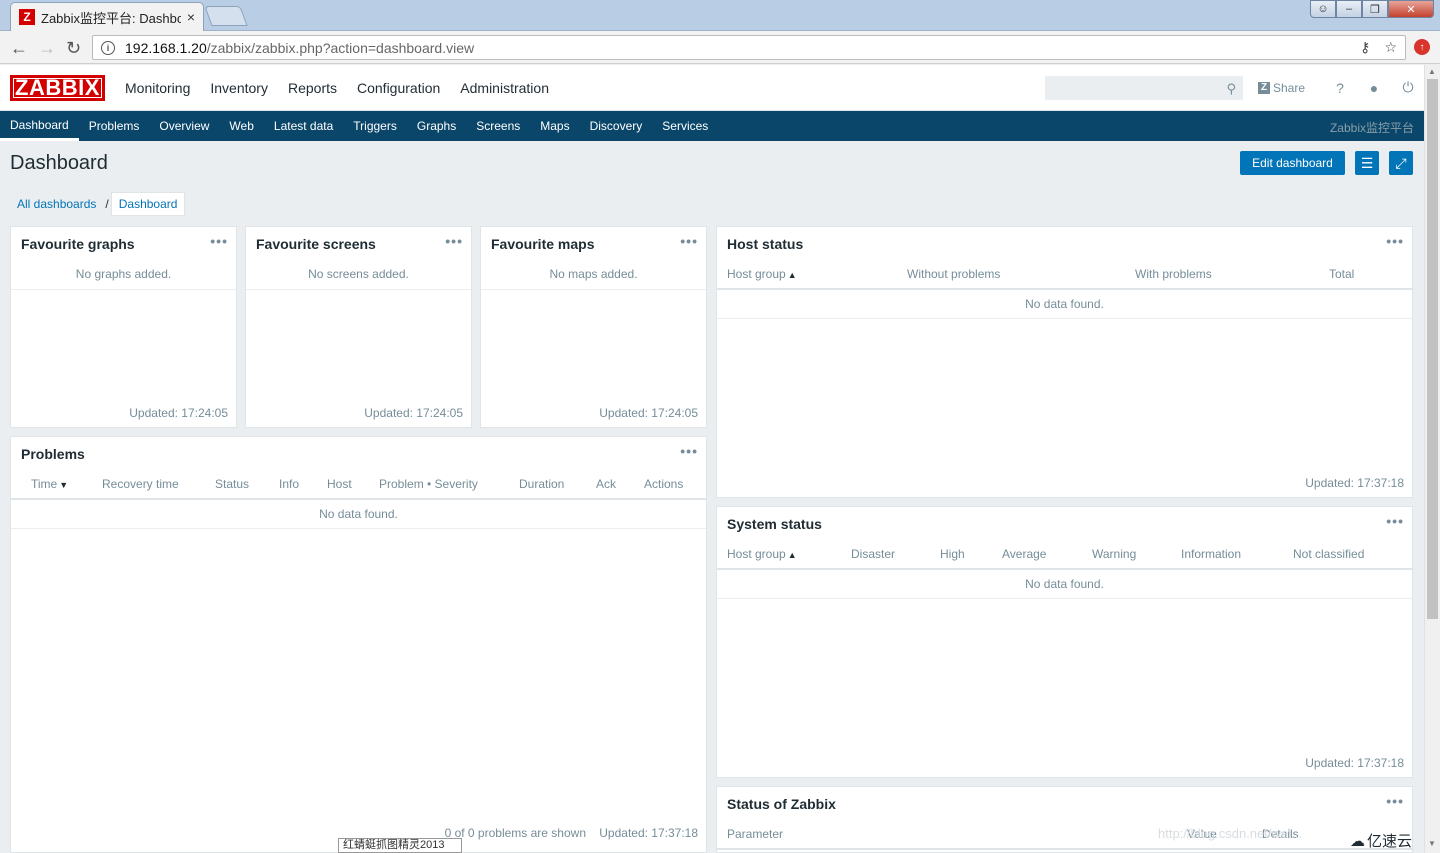  What do you see at coordinates (241, 126) in the screenshot?
I see `submenu-web: Web` at bounding box center [241, 126].